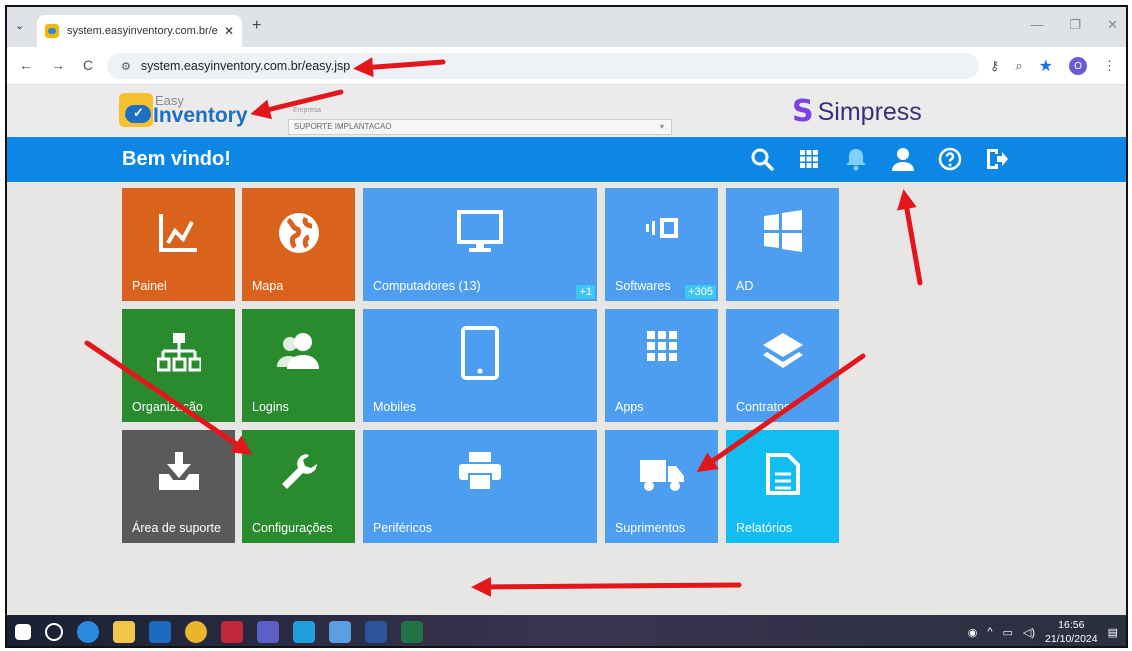 The width and height of the screenshot is (1132, 651). What do you see at coordinates (661, 126) in the screenshot?
I see `chevron-down-icon: ▾` at bounding box center [661, 126].